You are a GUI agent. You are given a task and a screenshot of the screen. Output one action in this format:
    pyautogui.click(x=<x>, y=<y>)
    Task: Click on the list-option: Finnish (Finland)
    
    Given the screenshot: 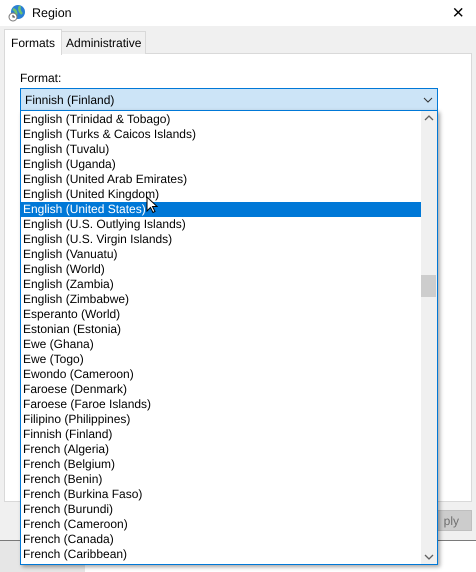 What is the action you would take?
    pyautogui.click(x=221, y=434)
    